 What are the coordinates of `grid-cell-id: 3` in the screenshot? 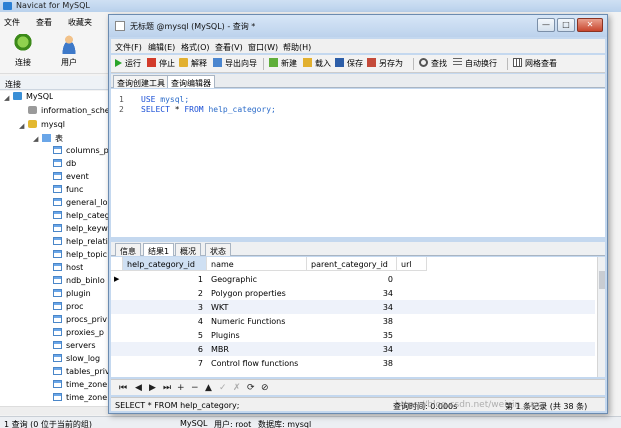 It's located at (163, 307).